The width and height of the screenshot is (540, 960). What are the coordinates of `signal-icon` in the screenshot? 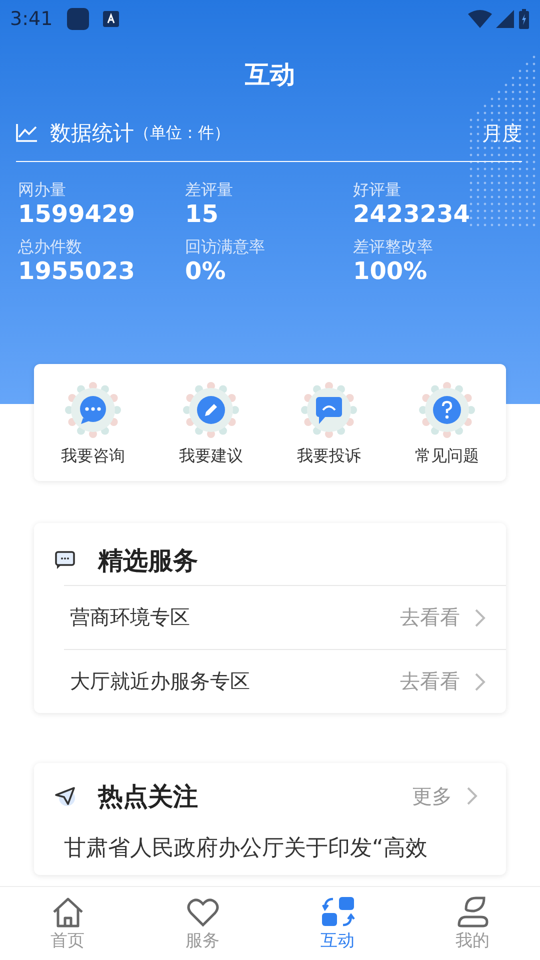 It's located at (505, 19).